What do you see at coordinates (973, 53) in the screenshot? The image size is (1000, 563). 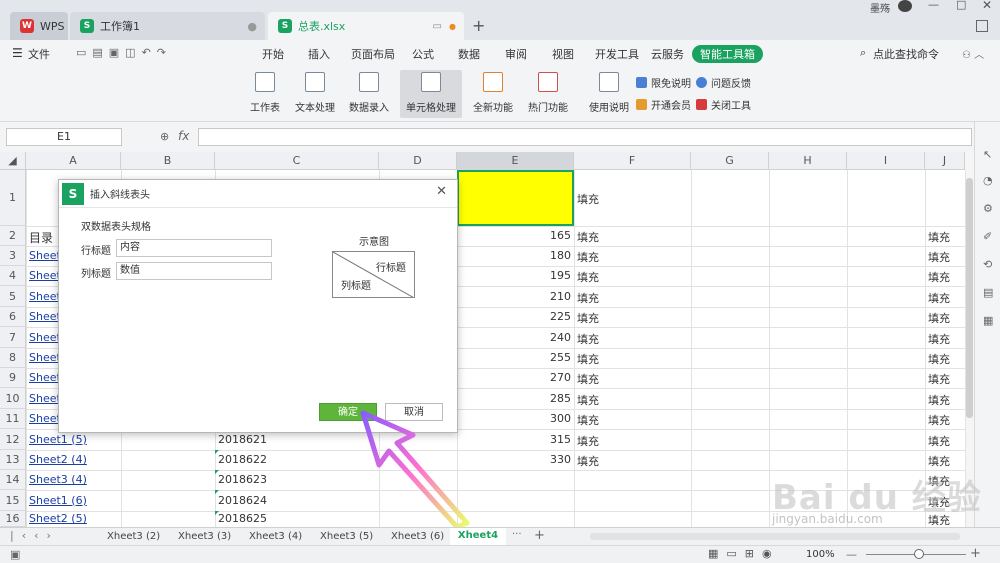 I see `more-icons: ⚇ ︿` at bounding box center [973, 53].